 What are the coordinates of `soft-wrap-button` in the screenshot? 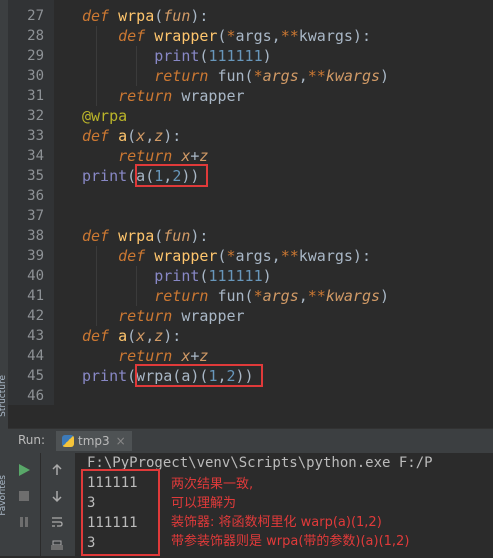 It's located at (57, 523).